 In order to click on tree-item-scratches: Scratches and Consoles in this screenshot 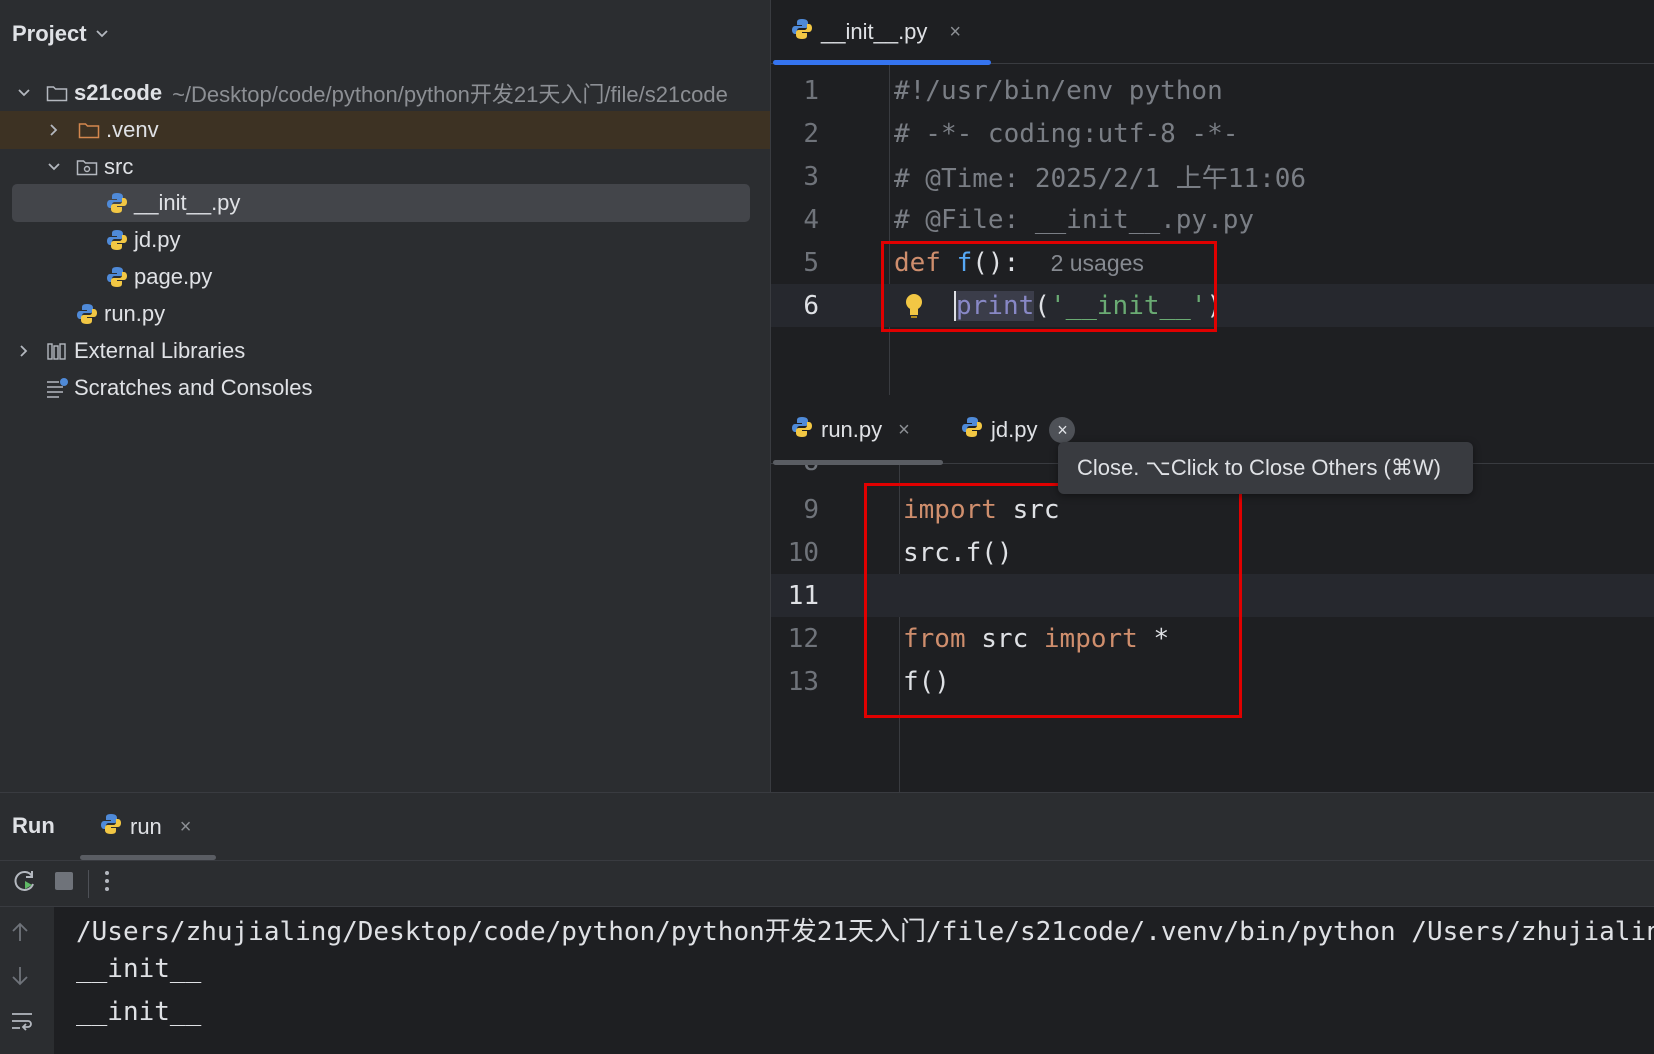, I will do `click(385, 388)`.